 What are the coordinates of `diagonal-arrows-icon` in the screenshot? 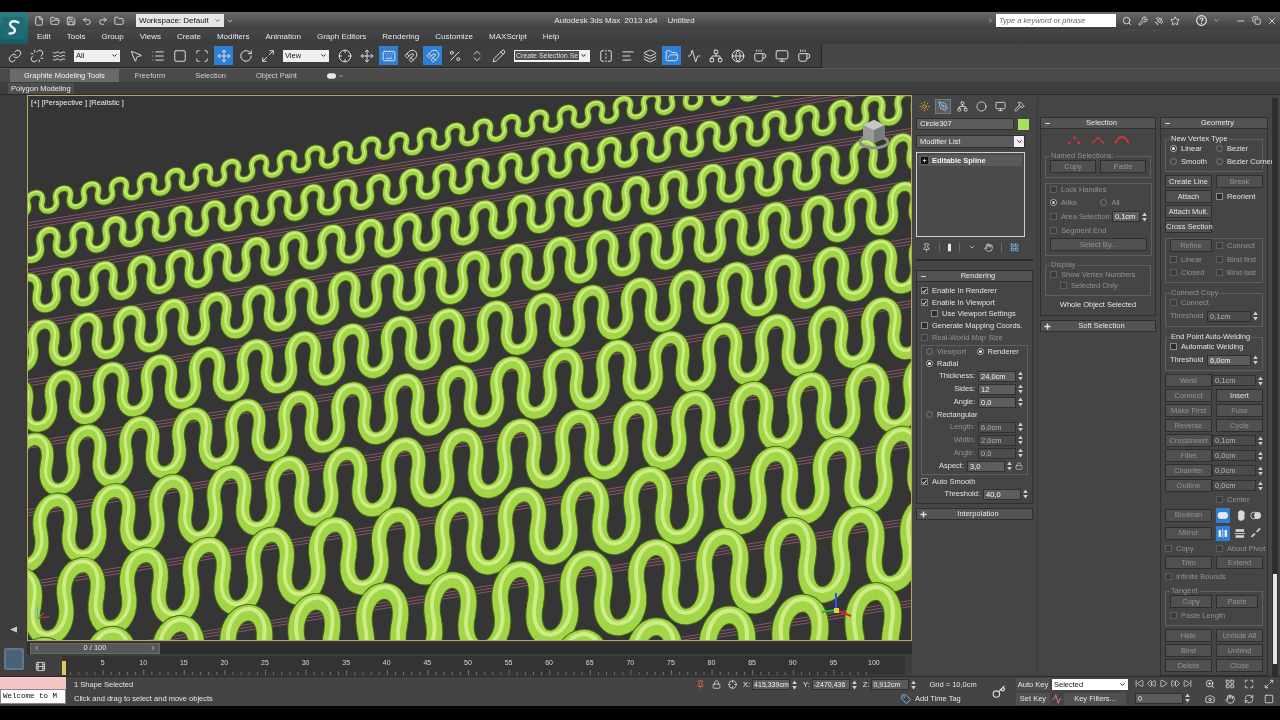 It's located at (1268, 684).